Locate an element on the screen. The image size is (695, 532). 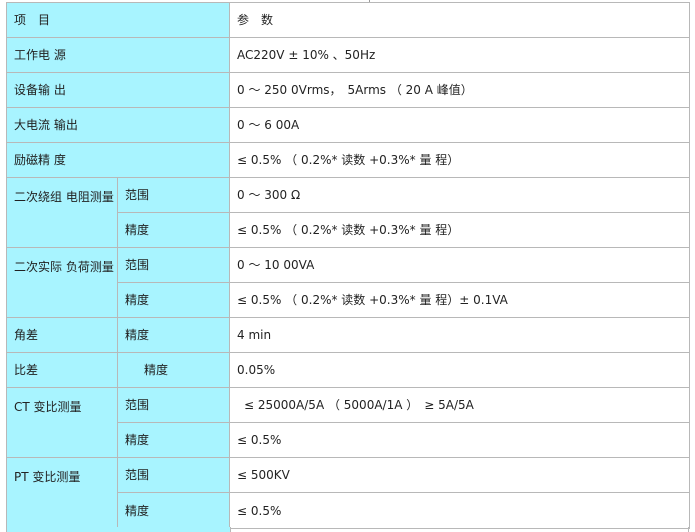
pt-ratio-label: PT 变比测量 is located at coordinates (62, 493).